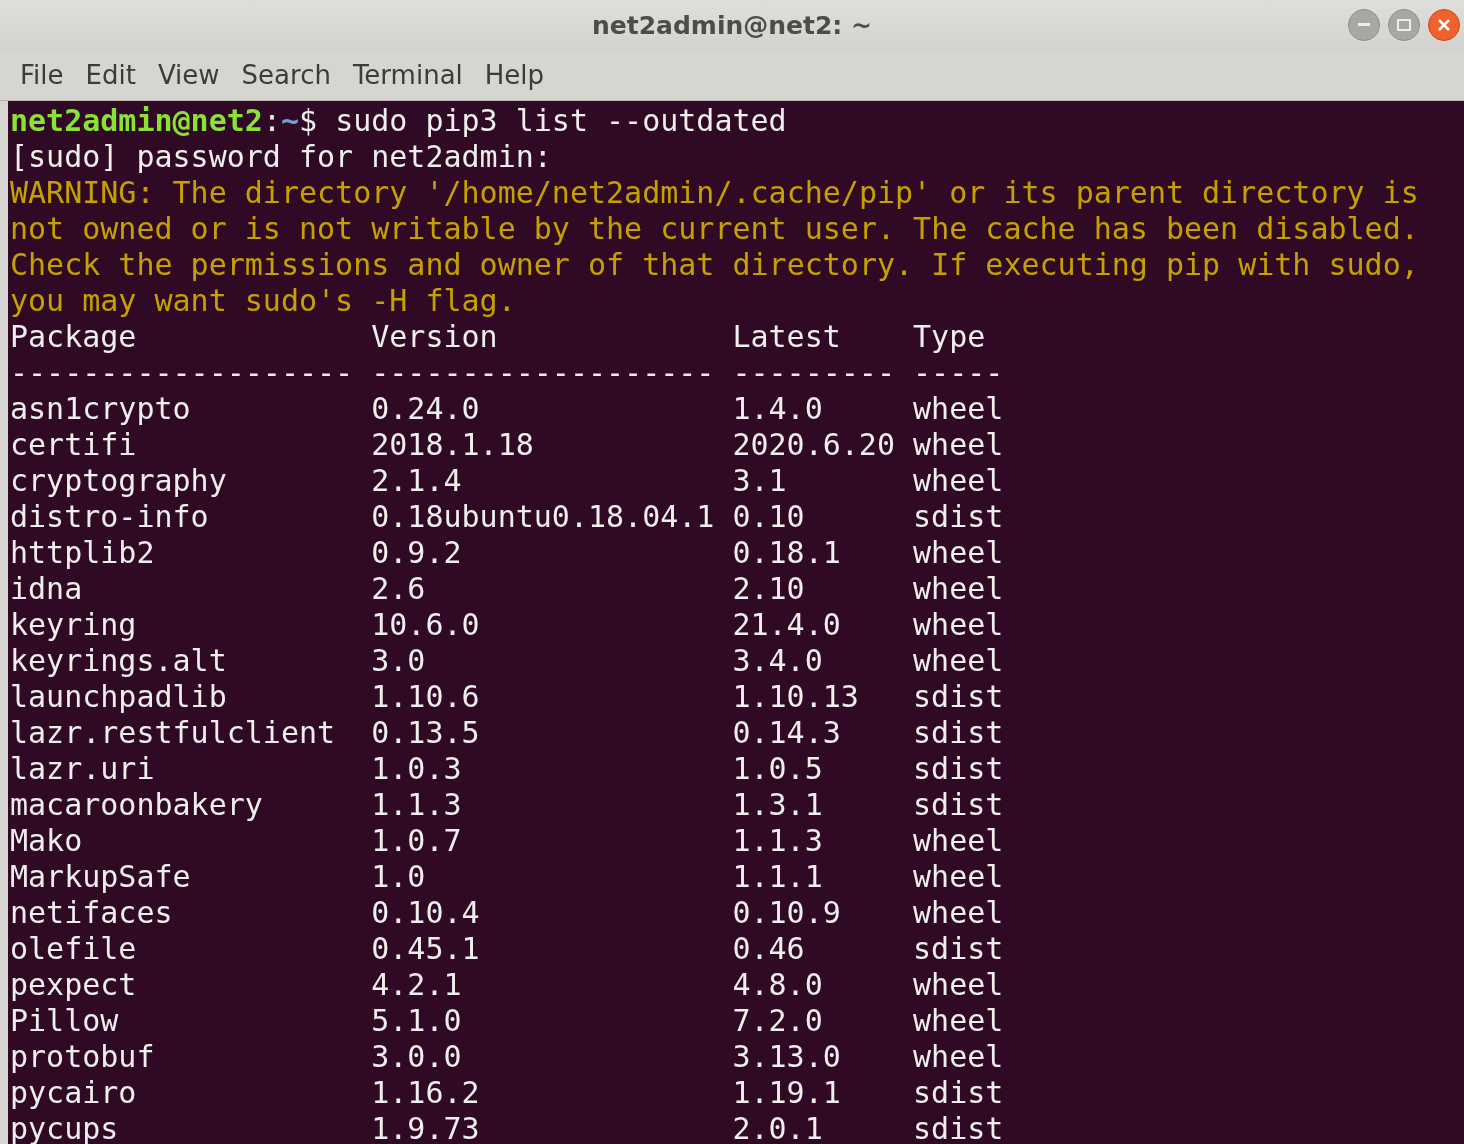 This screenshot has height=1144, width=1464. Describe the element at coordinates (787, 337) in the screenshot. I see `column-header: Latest` at that location.